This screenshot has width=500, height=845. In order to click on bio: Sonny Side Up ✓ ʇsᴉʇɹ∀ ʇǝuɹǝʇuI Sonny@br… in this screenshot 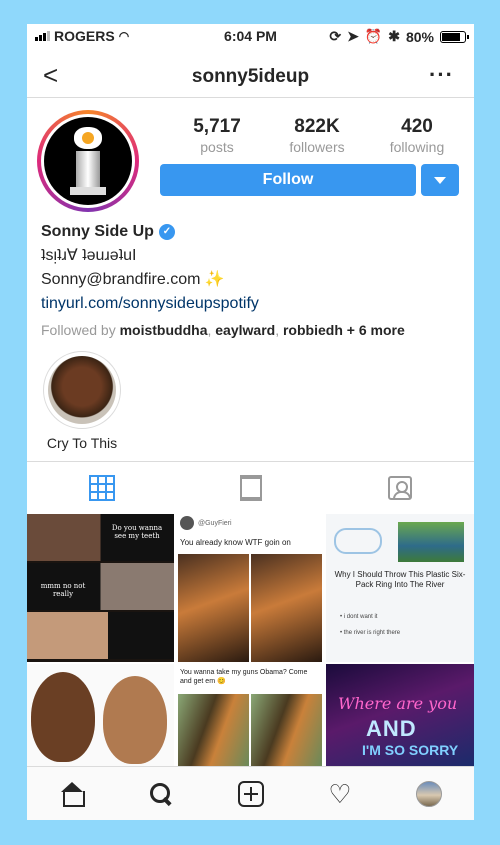, I will do `click(251, 281)`.